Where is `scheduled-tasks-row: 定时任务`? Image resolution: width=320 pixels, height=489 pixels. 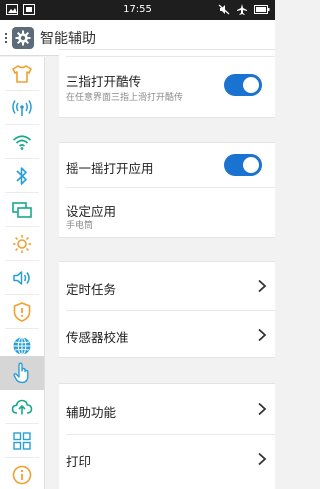 scheduled-tasks-row: 定时任务 is located at coordinates (167, 286).